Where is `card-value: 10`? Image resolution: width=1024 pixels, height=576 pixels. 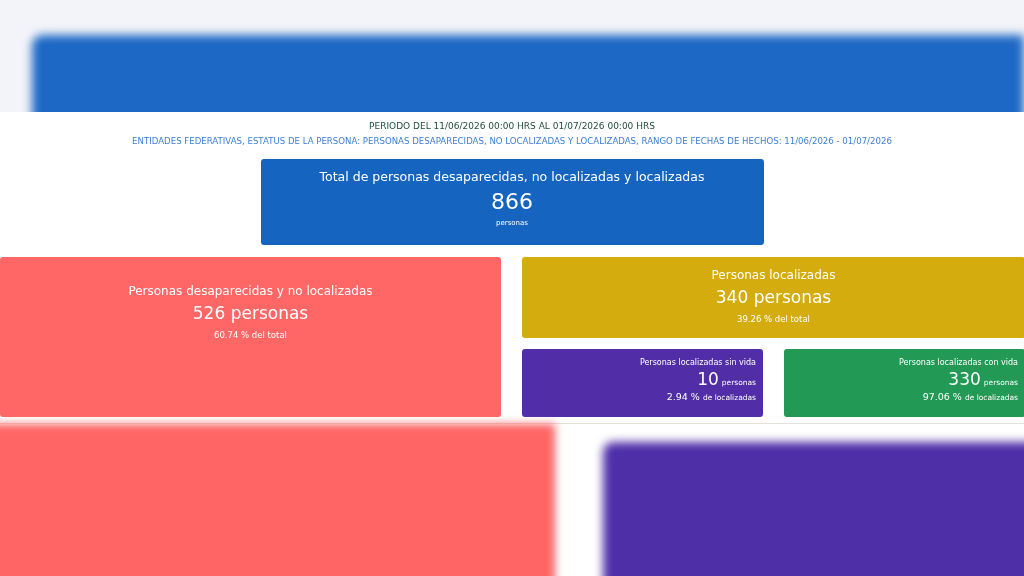
card-value: 10 is located at coordinates (708, 379).